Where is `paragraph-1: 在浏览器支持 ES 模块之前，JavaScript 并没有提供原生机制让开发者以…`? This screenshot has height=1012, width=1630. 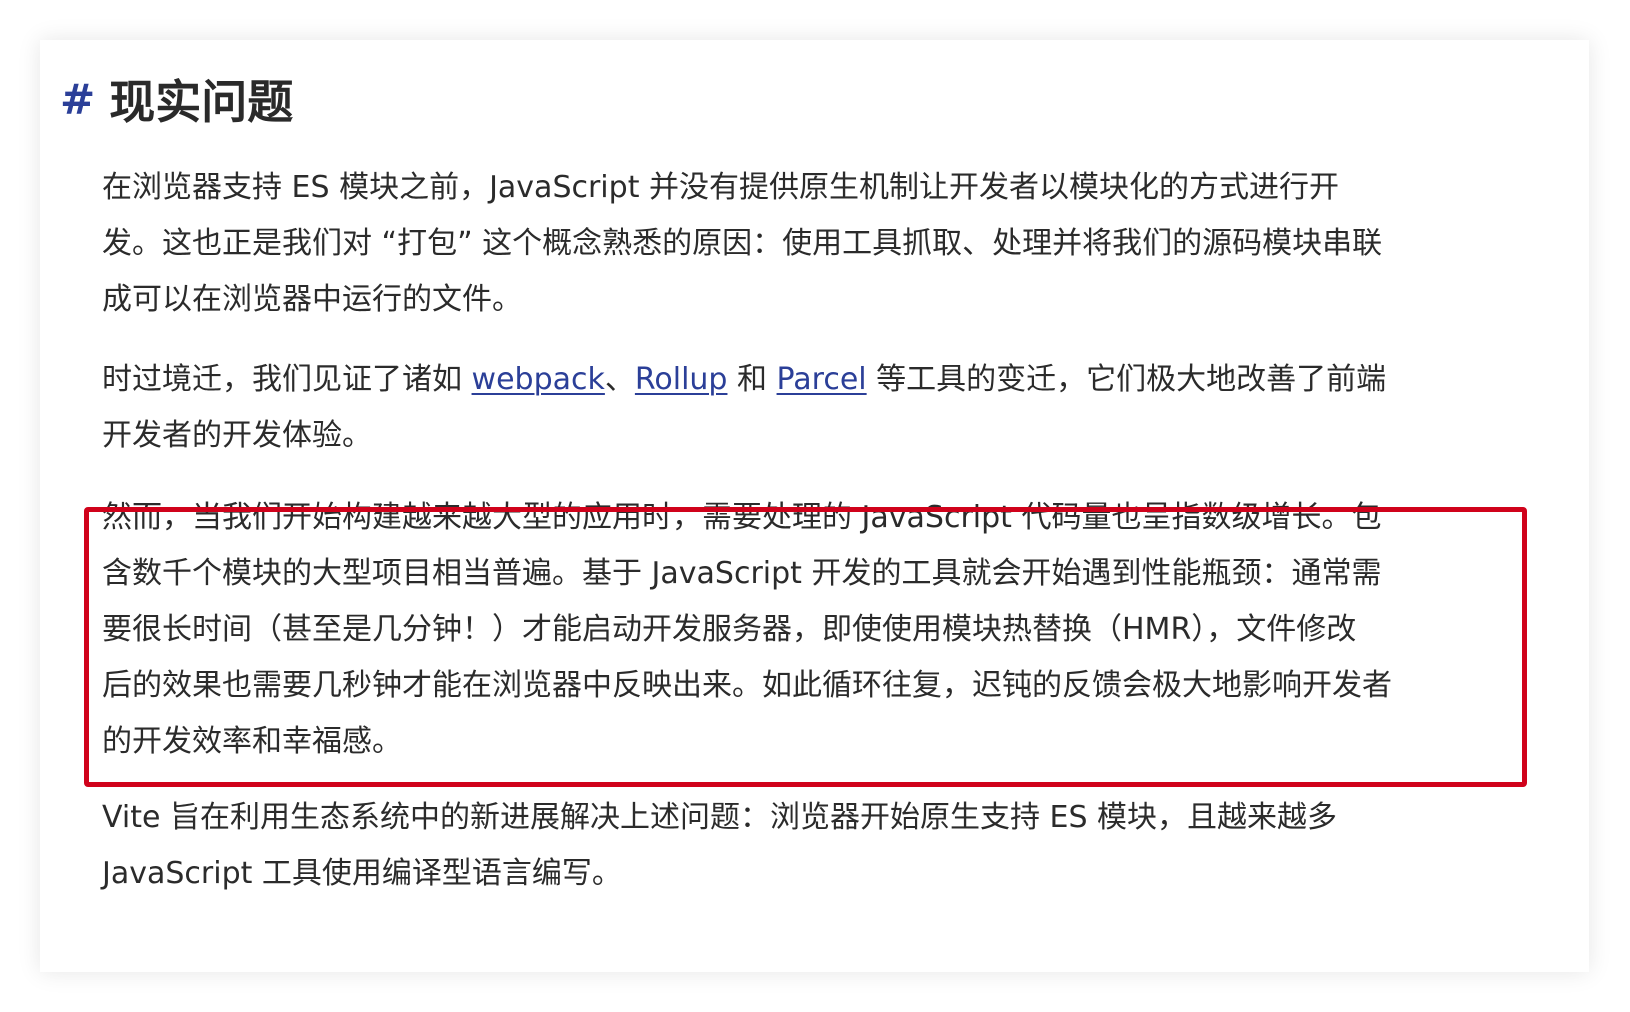
paragraph-1: 在浏览器支持 ES 模块之前，JavaScript 并没有提供原生机制让开发者以… is located at coordinates (817, 244).